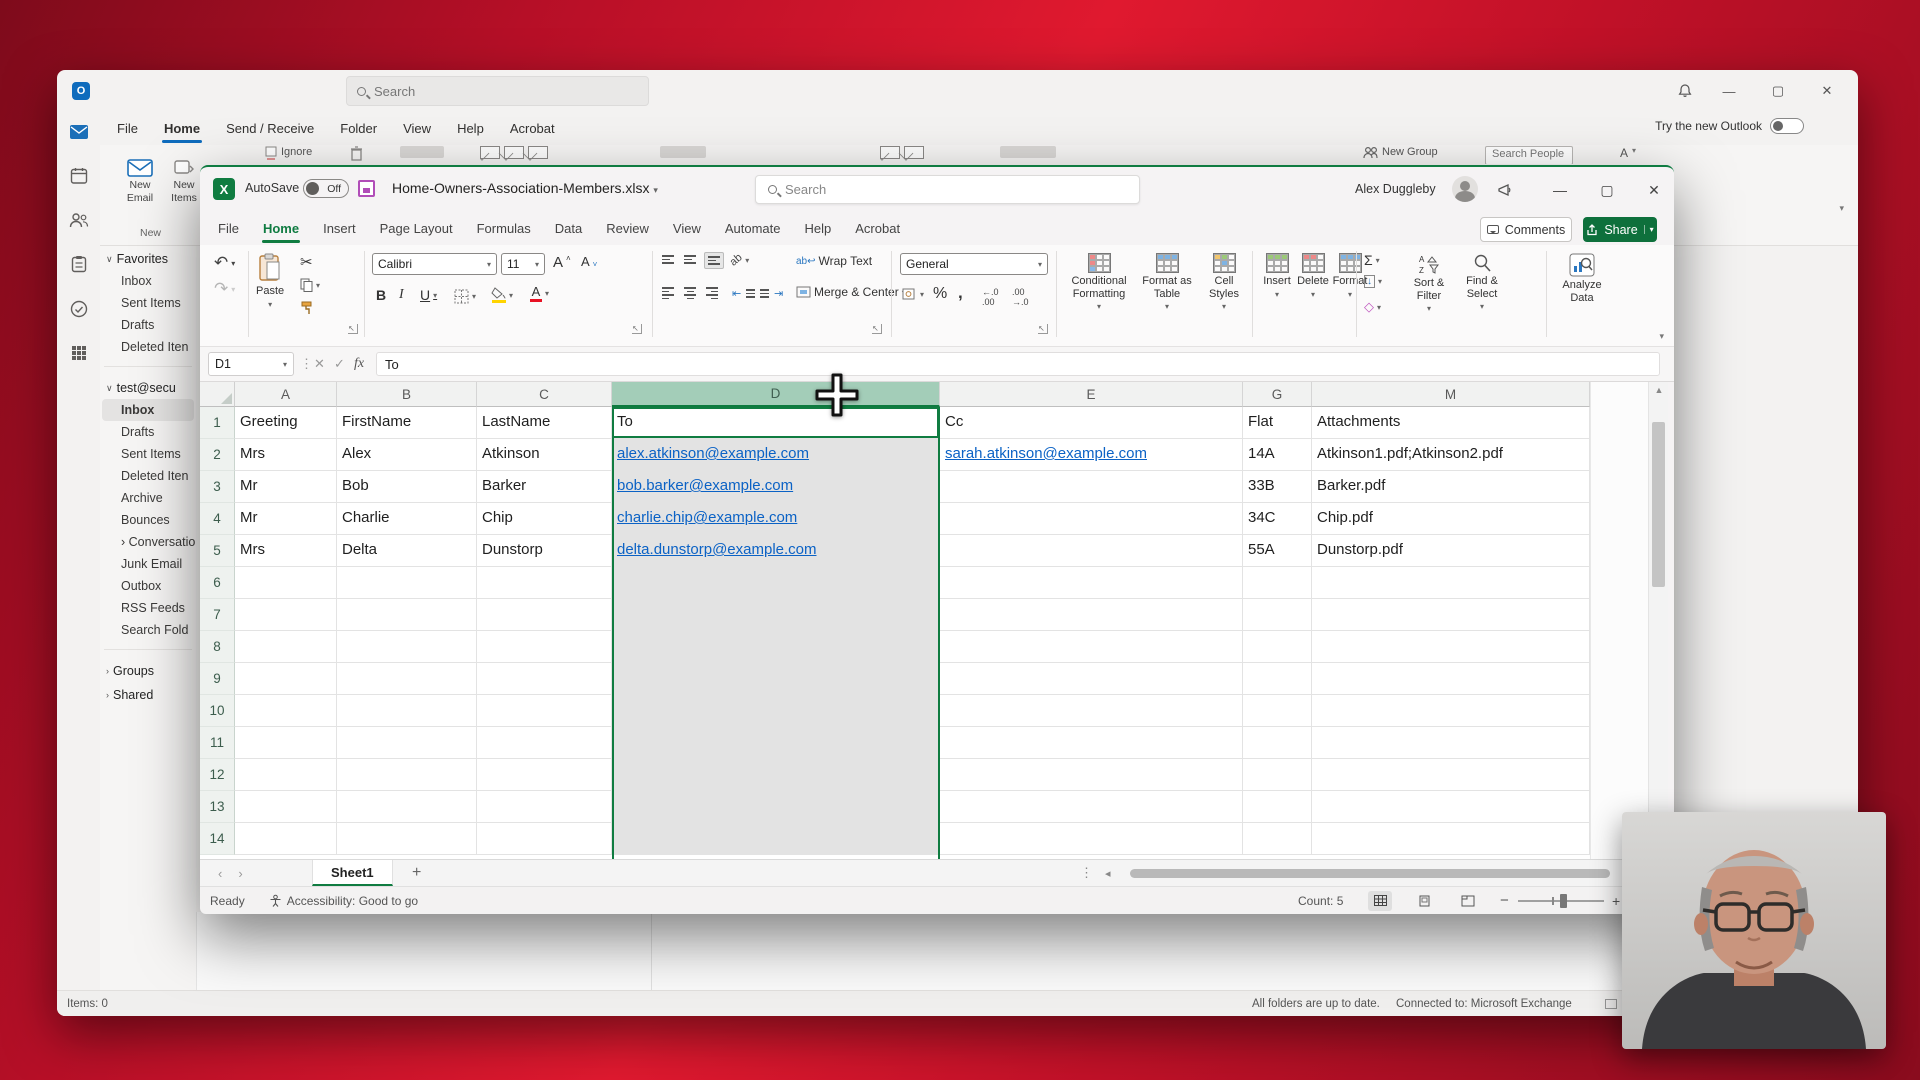  Describe the element at coordinates (286, 711) in the screenshot. I see `cell-A10` at that location.